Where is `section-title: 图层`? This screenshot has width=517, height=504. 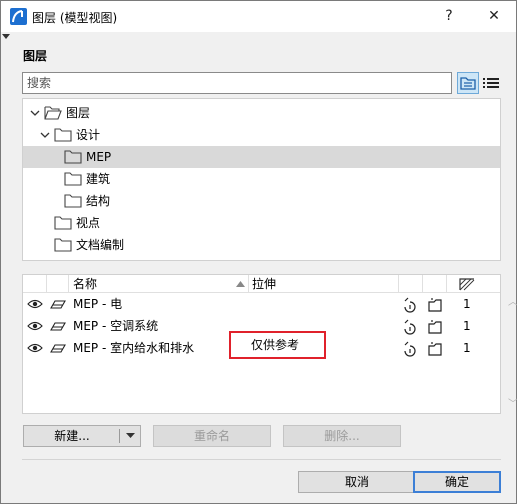 section-title: 图层 is located at coordinates (35, 56).